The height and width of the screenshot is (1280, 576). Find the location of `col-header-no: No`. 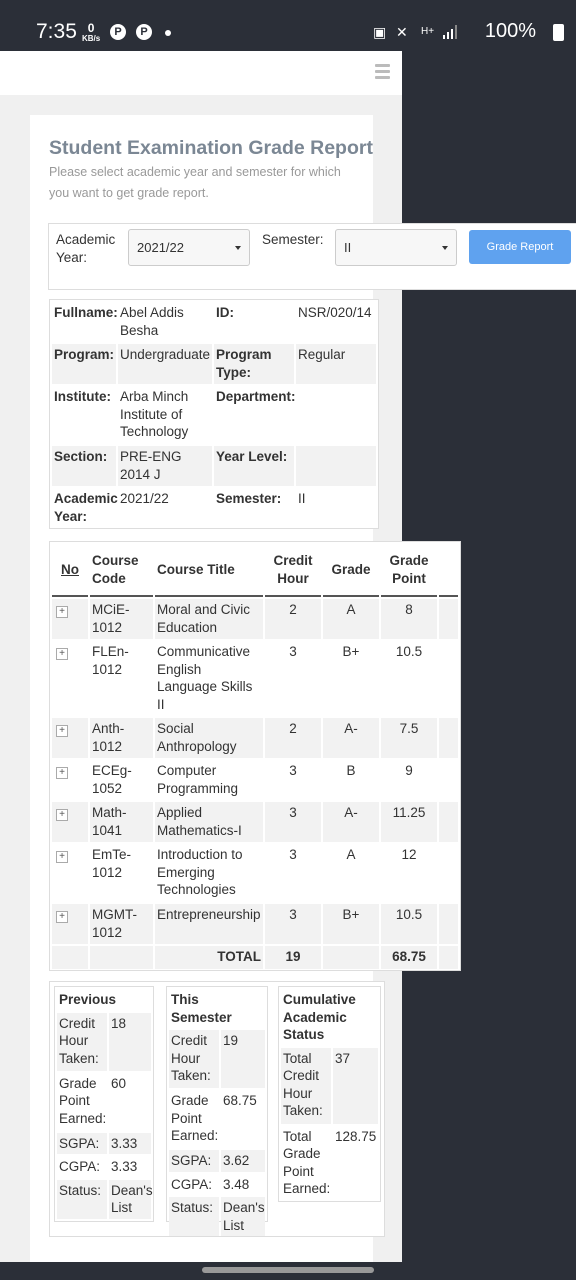

col-header-no: No is located at coordinates (70, 570).